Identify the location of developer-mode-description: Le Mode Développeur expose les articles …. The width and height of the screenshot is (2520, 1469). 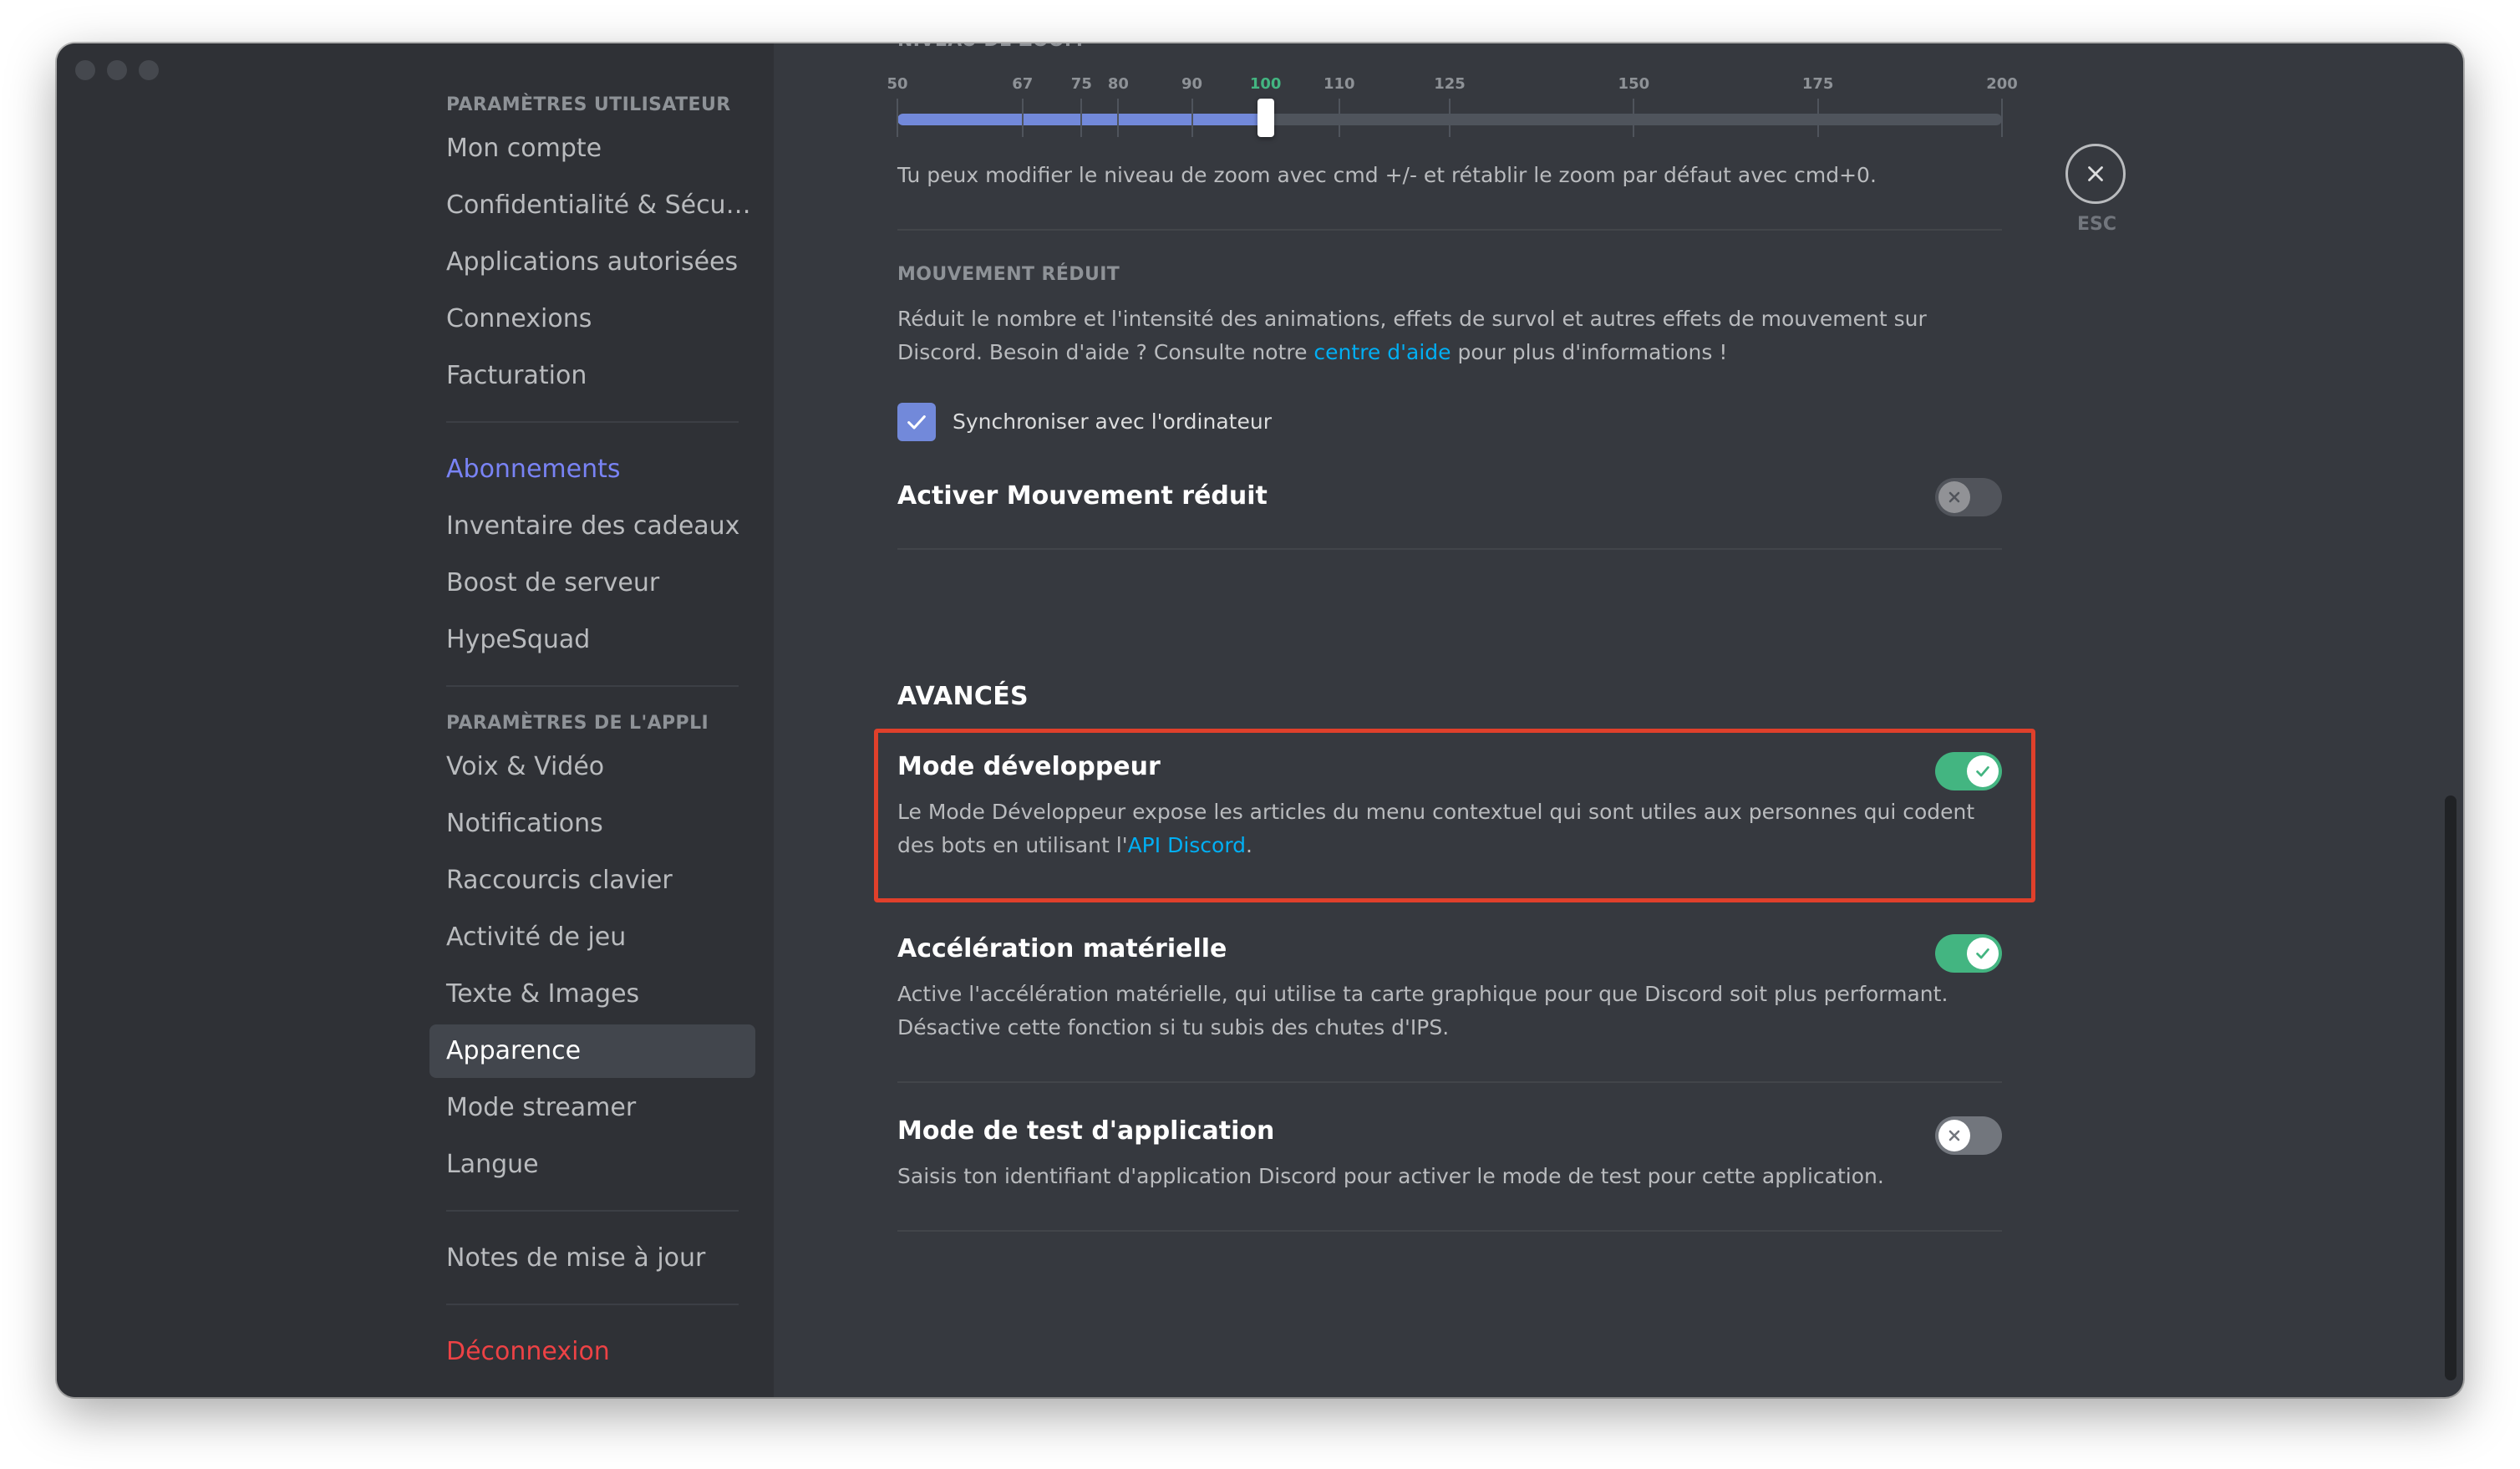
(1436, 829).